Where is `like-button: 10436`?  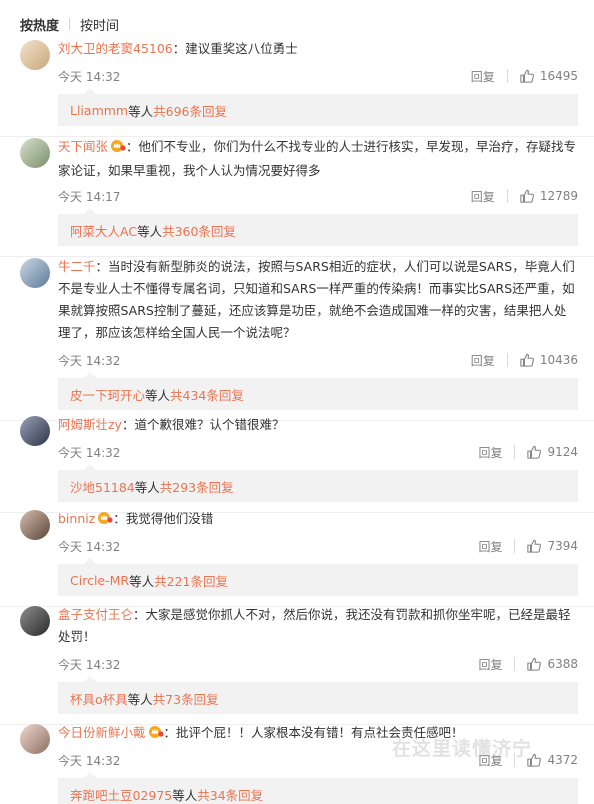 like-button: 10436 is located at coordinates (549, 360).